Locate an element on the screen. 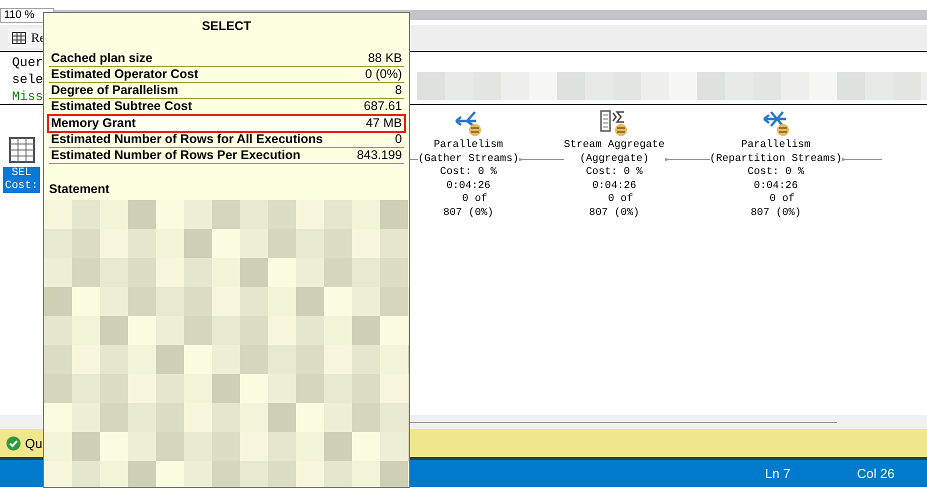 This screenshot has width=927, height=490. property-name: Estimated Number of Rows for All Executions is located at coordinates (187, 139).